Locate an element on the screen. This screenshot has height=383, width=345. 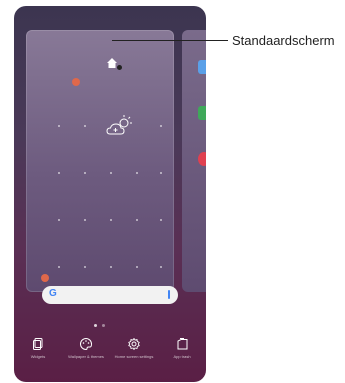
microphone-icon is located at coordinates (169, 294).